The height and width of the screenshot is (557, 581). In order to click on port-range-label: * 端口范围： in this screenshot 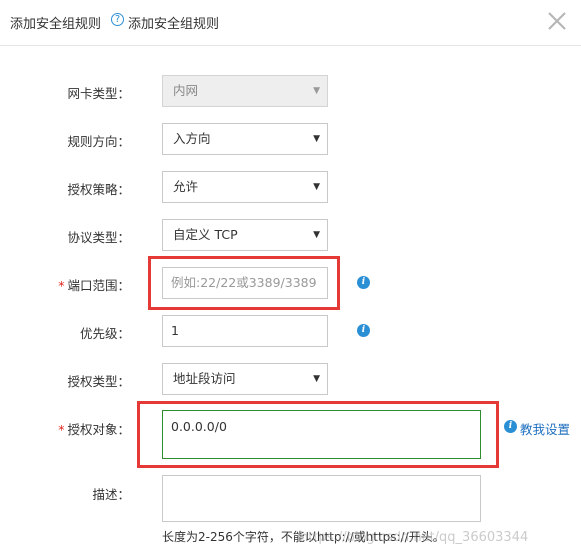, I will do `click(70, 284)`.